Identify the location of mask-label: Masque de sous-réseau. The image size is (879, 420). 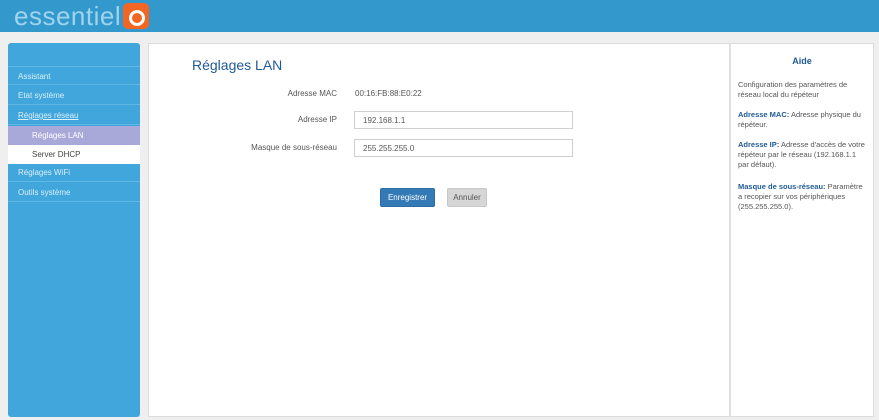
(294, 147).